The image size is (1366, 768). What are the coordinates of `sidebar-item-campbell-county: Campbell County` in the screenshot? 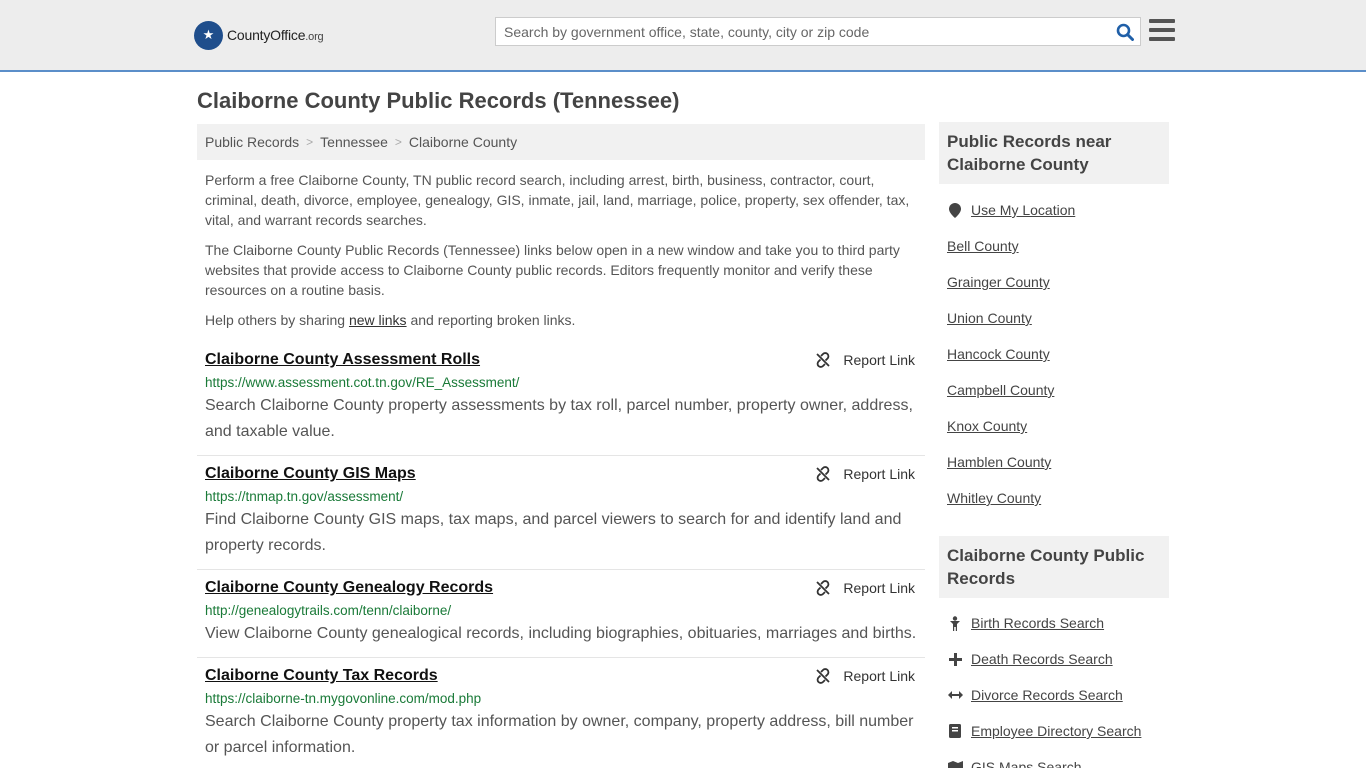 It's located at (1062, 390).